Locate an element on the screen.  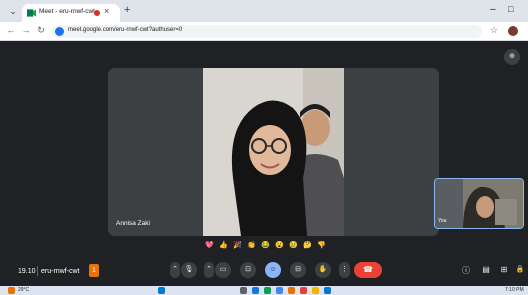
reaction-thumbs-down: 👎 is located at coordinates (321, 246).